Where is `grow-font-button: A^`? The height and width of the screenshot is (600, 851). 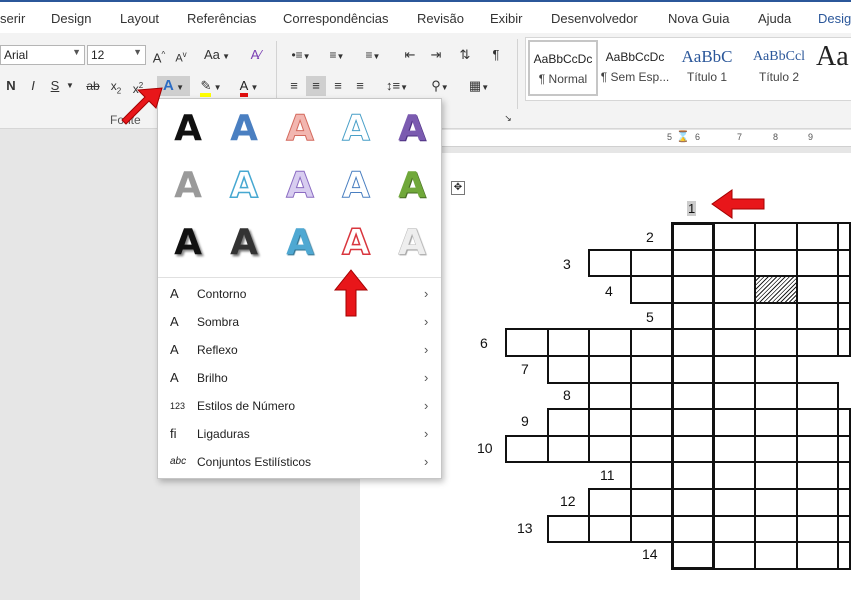
grow-font-button: A^ is located at coordinates (159, 55).